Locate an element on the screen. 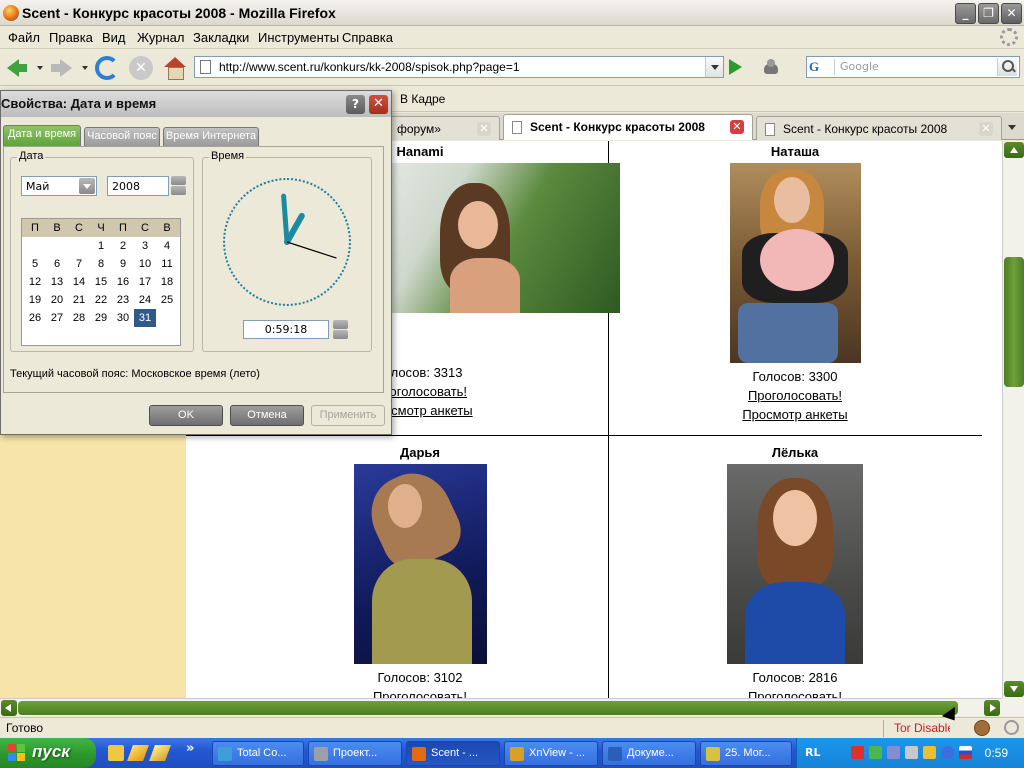 The width and height of the screenshot is (1024, 768). calendar-day: 3 is located at coordinates (145, 246).